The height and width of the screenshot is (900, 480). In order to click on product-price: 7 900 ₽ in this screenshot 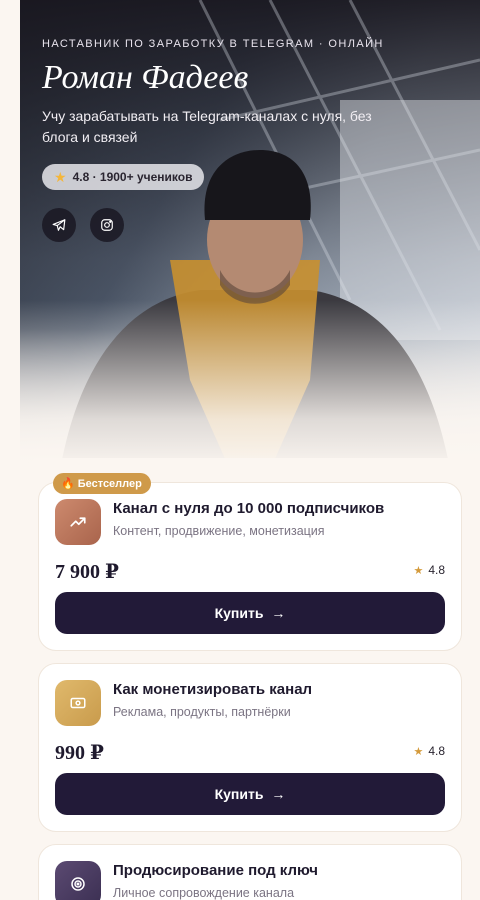, I will do `click(87, 572)`.